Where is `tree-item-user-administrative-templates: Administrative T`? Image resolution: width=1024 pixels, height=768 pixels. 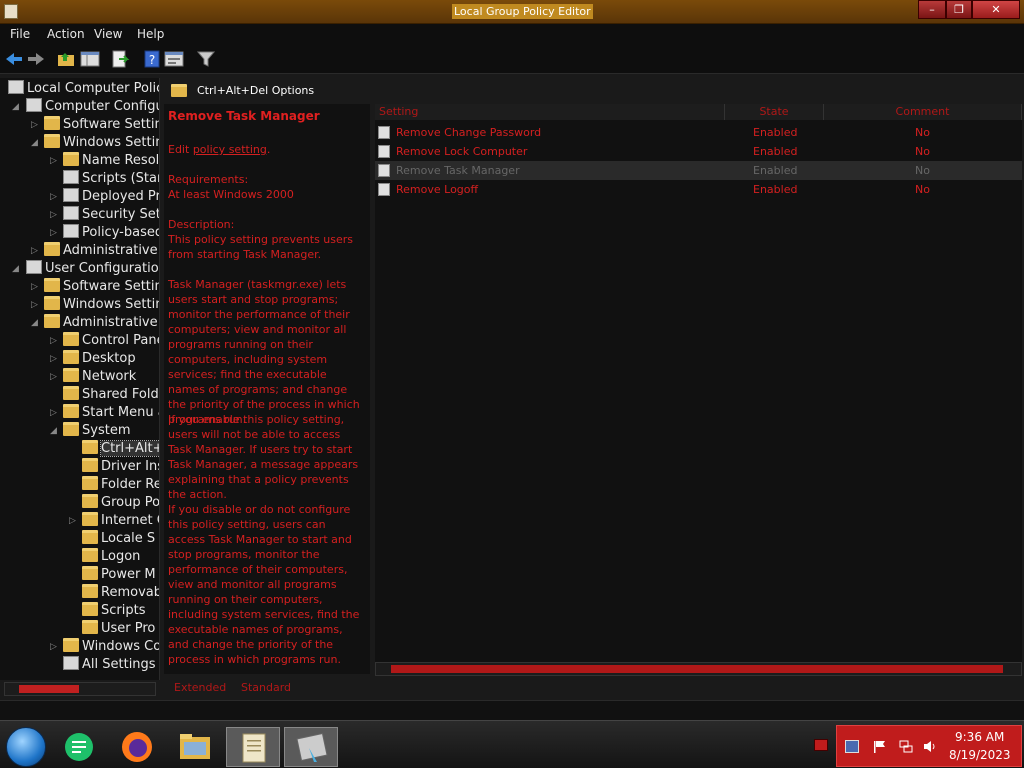 tree-item-user-administrative-templates: Administrative T is located at coordinates (101, 323).